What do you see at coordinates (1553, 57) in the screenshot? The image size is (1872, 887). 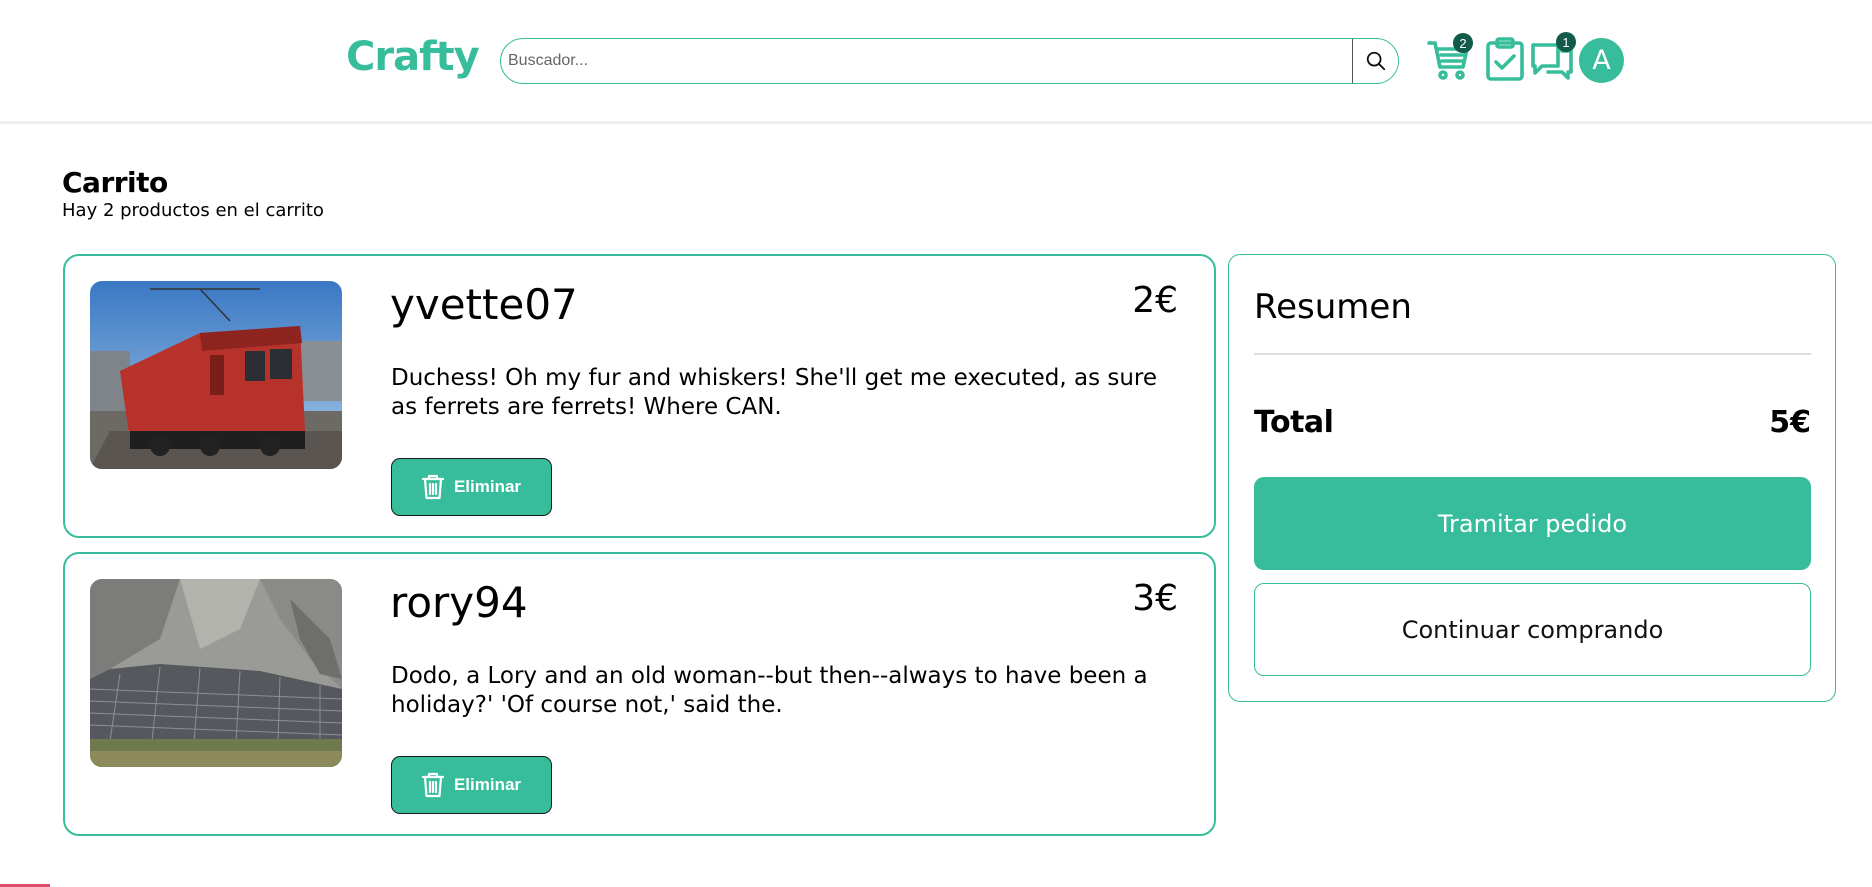 I see `messages-button: 1` at bounding box center [1553, 57].